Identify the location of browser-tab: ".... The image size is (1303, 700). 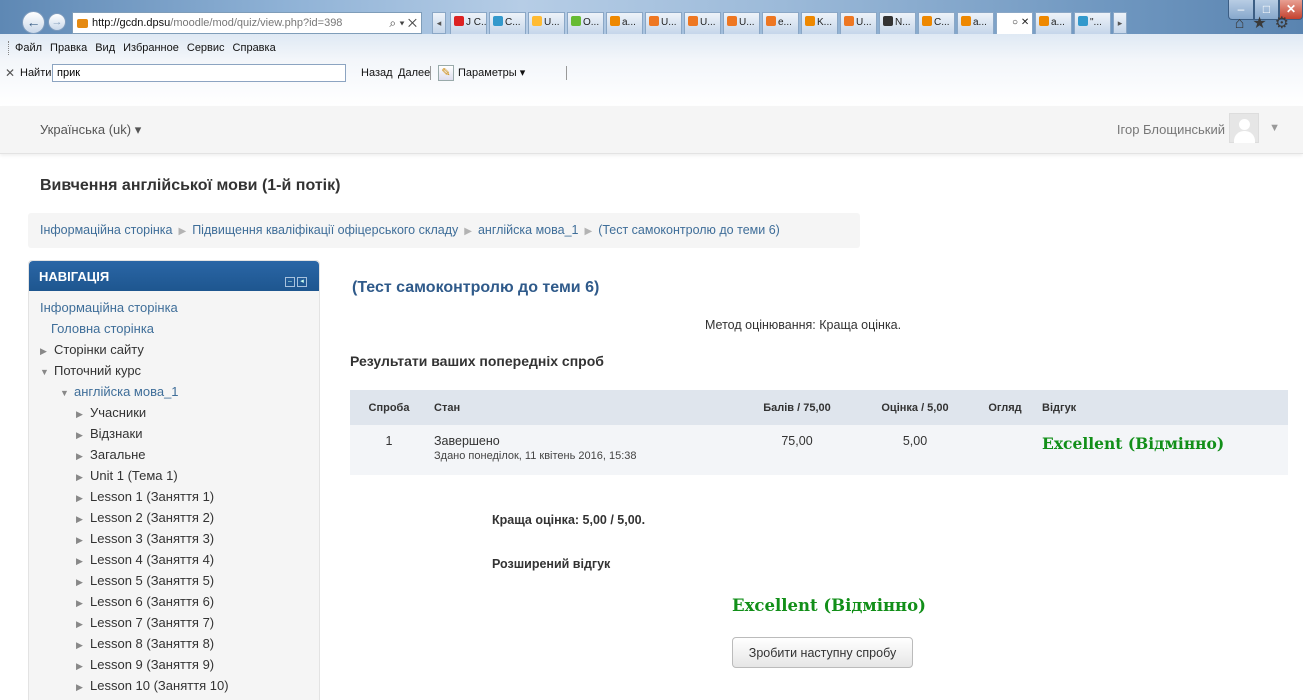
(1092, 23).